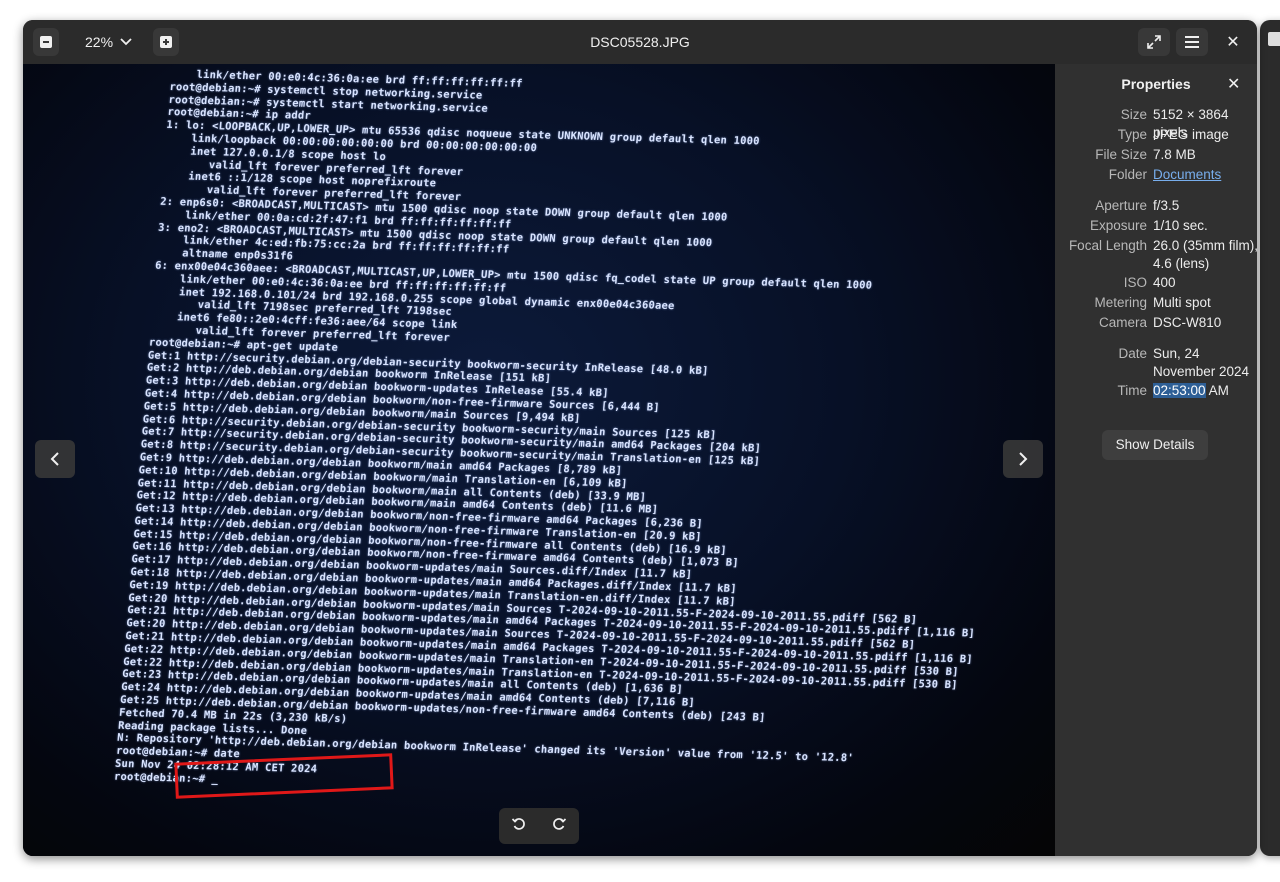 Image resolution: width=1280 pixels, height=882 pixels. What do you see at coordinates (1132, 390) in the screenshot?
I see `prop-label: Time` at bounding box center [1132, 390].